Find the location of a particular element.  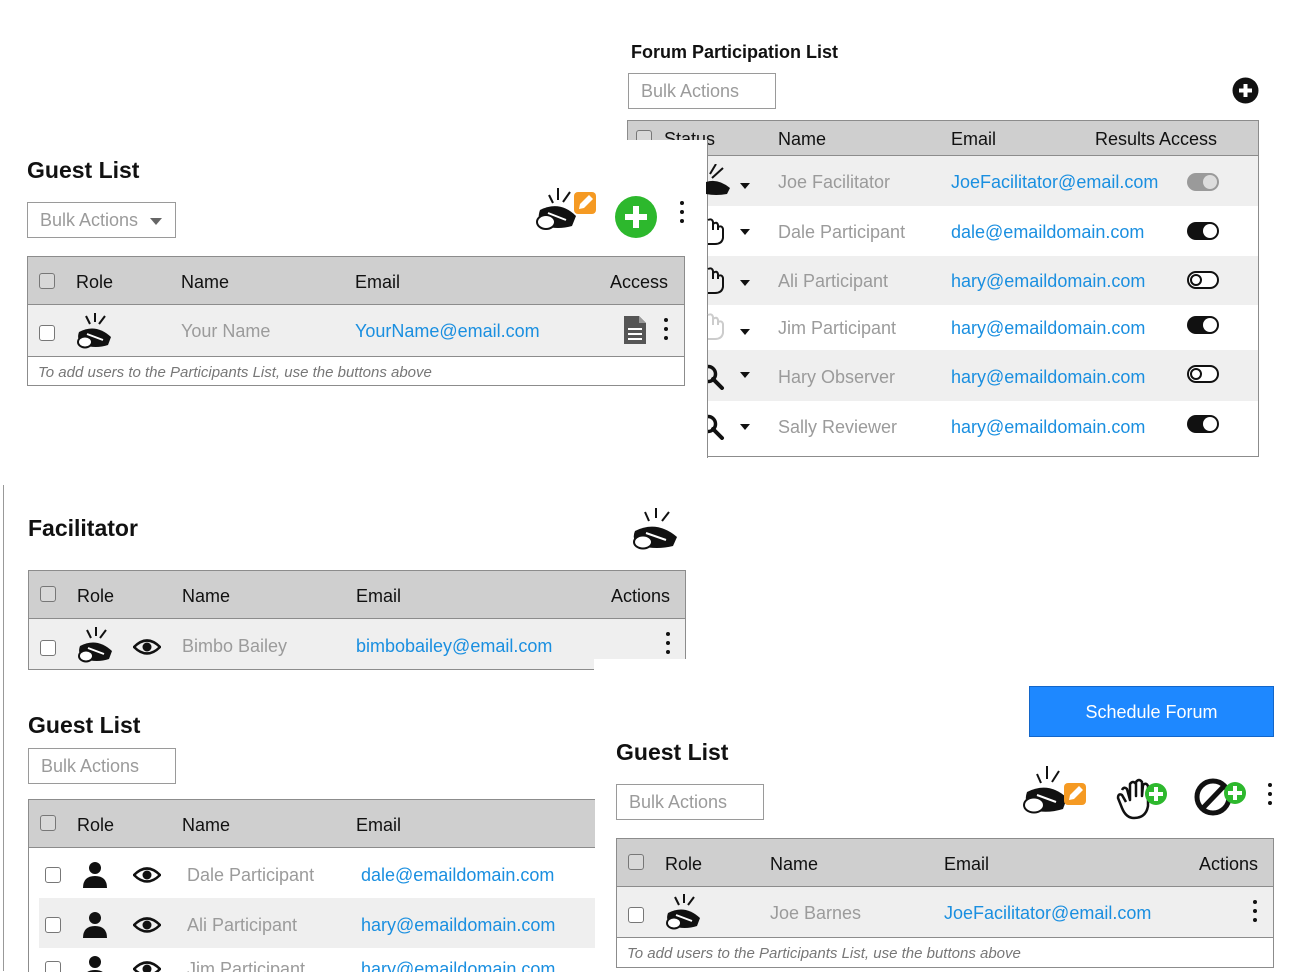

add-plus-circle-icon is located at coordinates (1245, 90).